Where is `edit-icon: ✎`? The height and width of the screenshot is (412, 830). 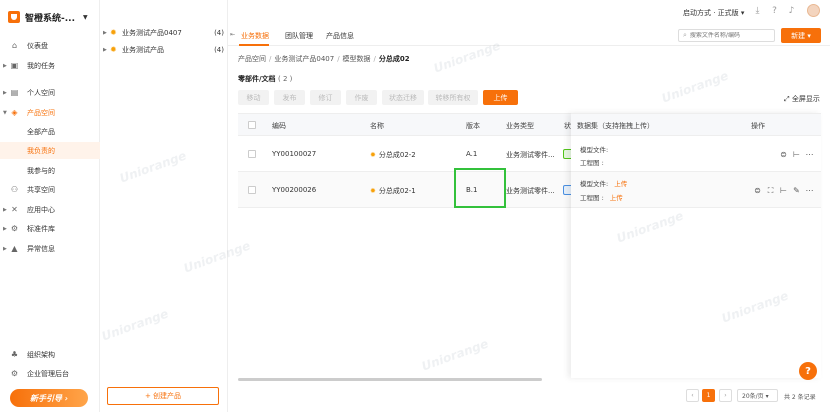
edit-icon: ✎ is located at coordinates (796, 190).